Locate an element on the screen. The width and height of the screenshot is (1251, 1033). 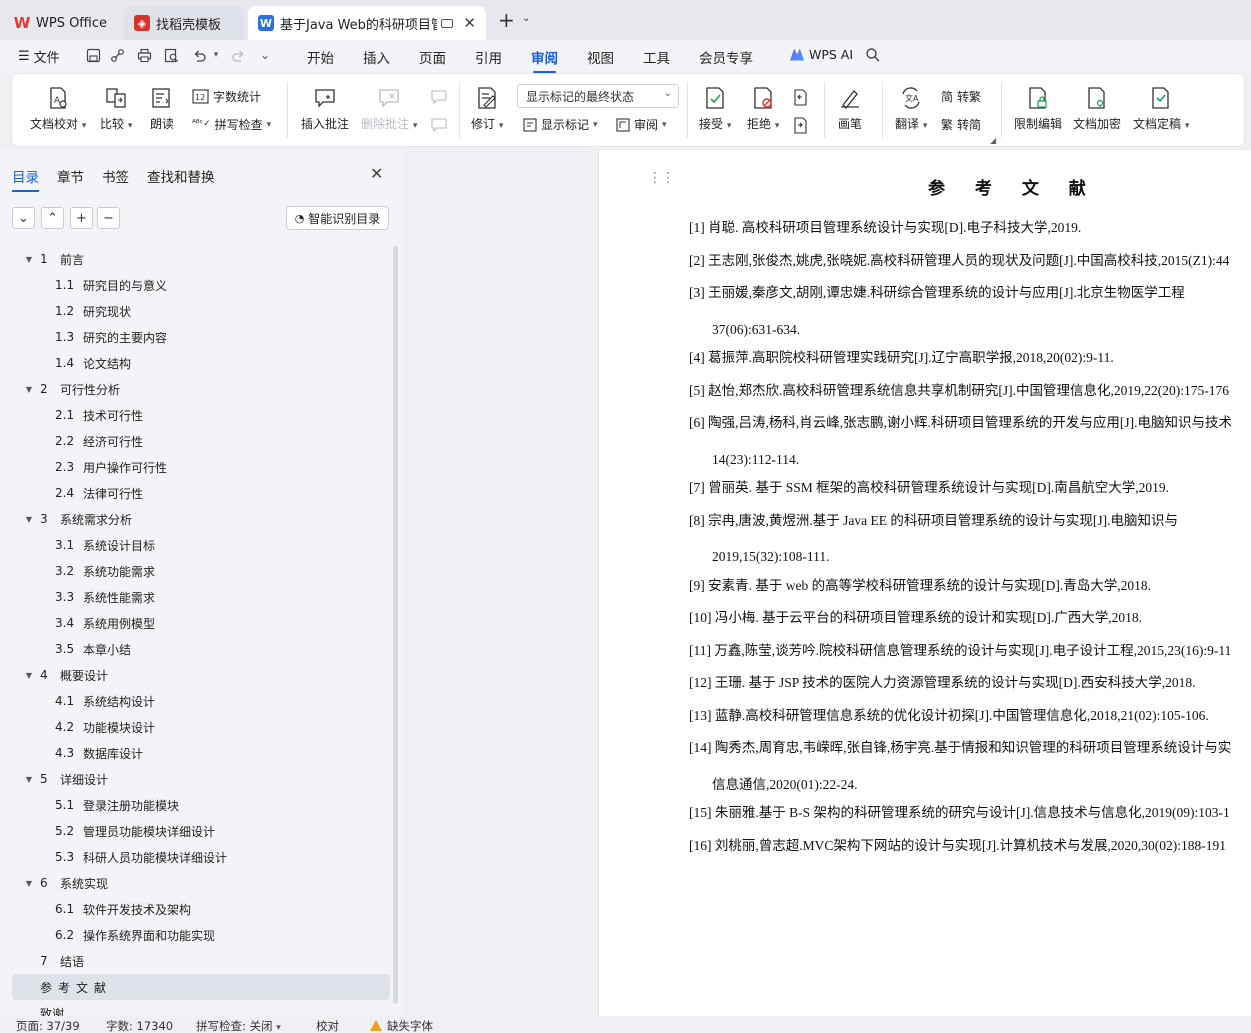
redo-icon is located at coordinates (238, 55).